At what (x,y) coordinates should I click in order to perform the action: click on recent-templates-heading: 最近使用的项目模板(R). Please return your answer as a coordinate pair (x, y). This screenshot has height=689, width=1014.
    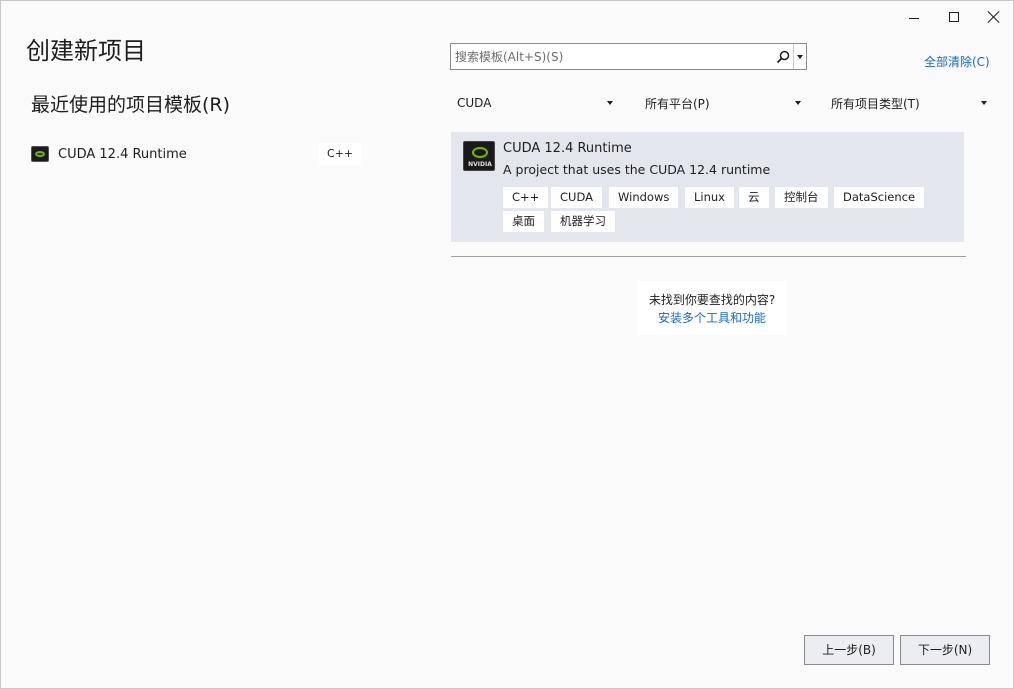
    Looking at the image, I should click on (131, 105).